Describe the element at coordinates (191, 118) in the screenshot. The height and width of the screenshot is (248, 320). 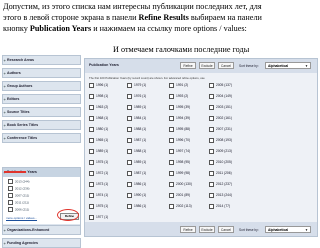
I see `year-option: 1994 (39)` at that location.